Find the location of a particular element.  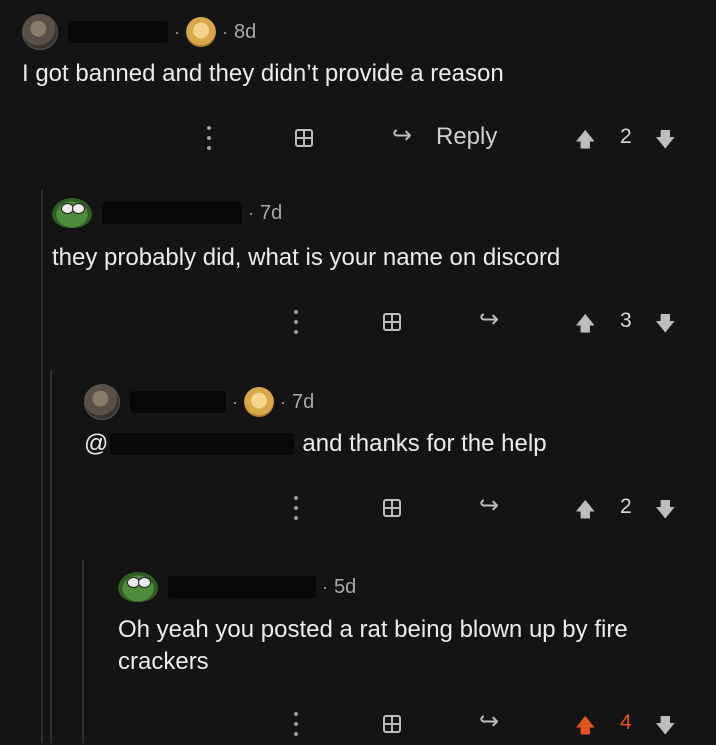

comment-header: · · 8d is located at coordinates (139, 32).